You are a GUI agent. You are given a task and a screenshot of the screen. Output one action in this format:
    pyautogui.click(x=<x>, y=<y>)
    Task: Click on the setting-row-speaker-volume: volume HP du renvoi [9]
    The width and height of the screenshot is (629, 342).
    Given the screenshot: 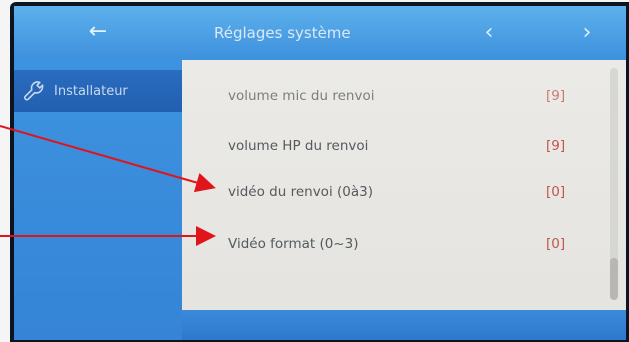 What is the action you would take?
    pyautogui.click(x=392, y=150)
    